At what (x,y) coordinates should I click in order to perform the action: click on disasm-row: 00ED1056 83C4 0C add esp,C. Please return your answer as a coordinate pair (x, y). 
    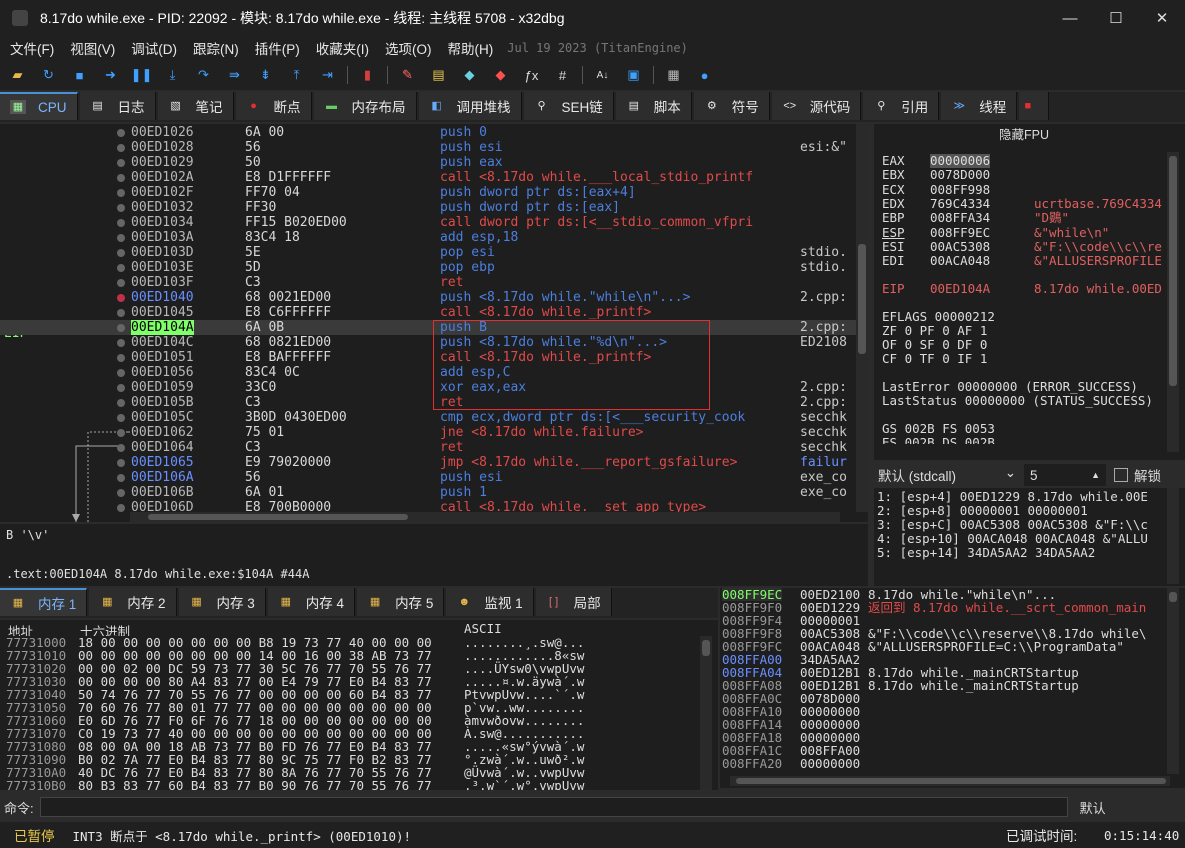
    Looking at the image, I should click on (429, 372).